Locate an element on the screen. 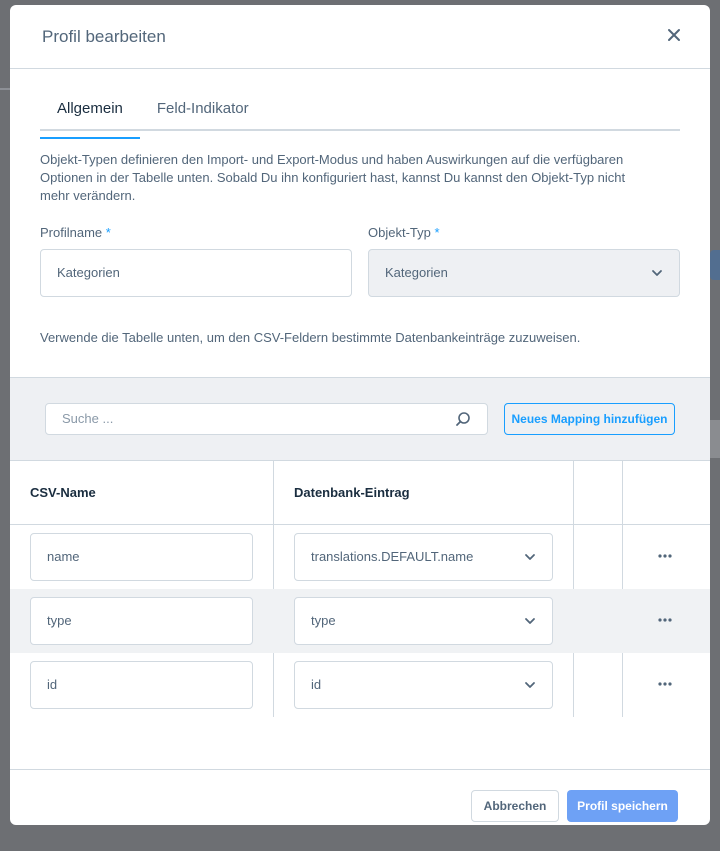 This screenshot has width=720, height=851. backdrop-divider is located at coordinates (5, 89).